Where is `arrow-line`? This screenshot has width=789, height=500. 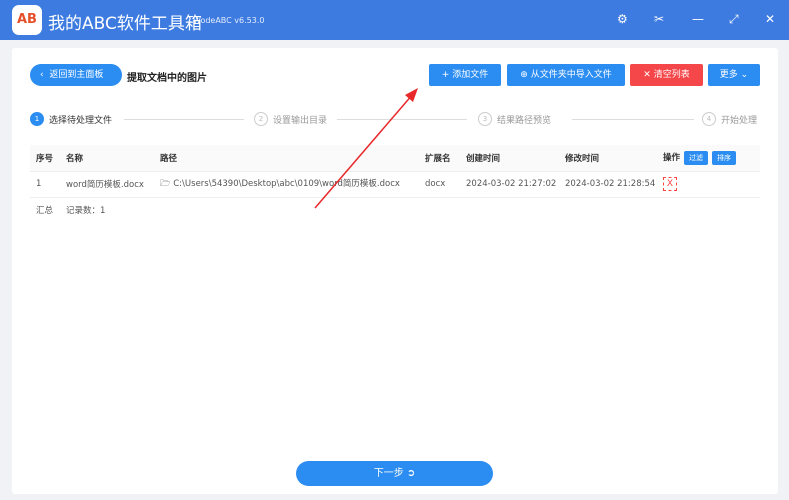
arrow-line is located at coordinates (364, 151).